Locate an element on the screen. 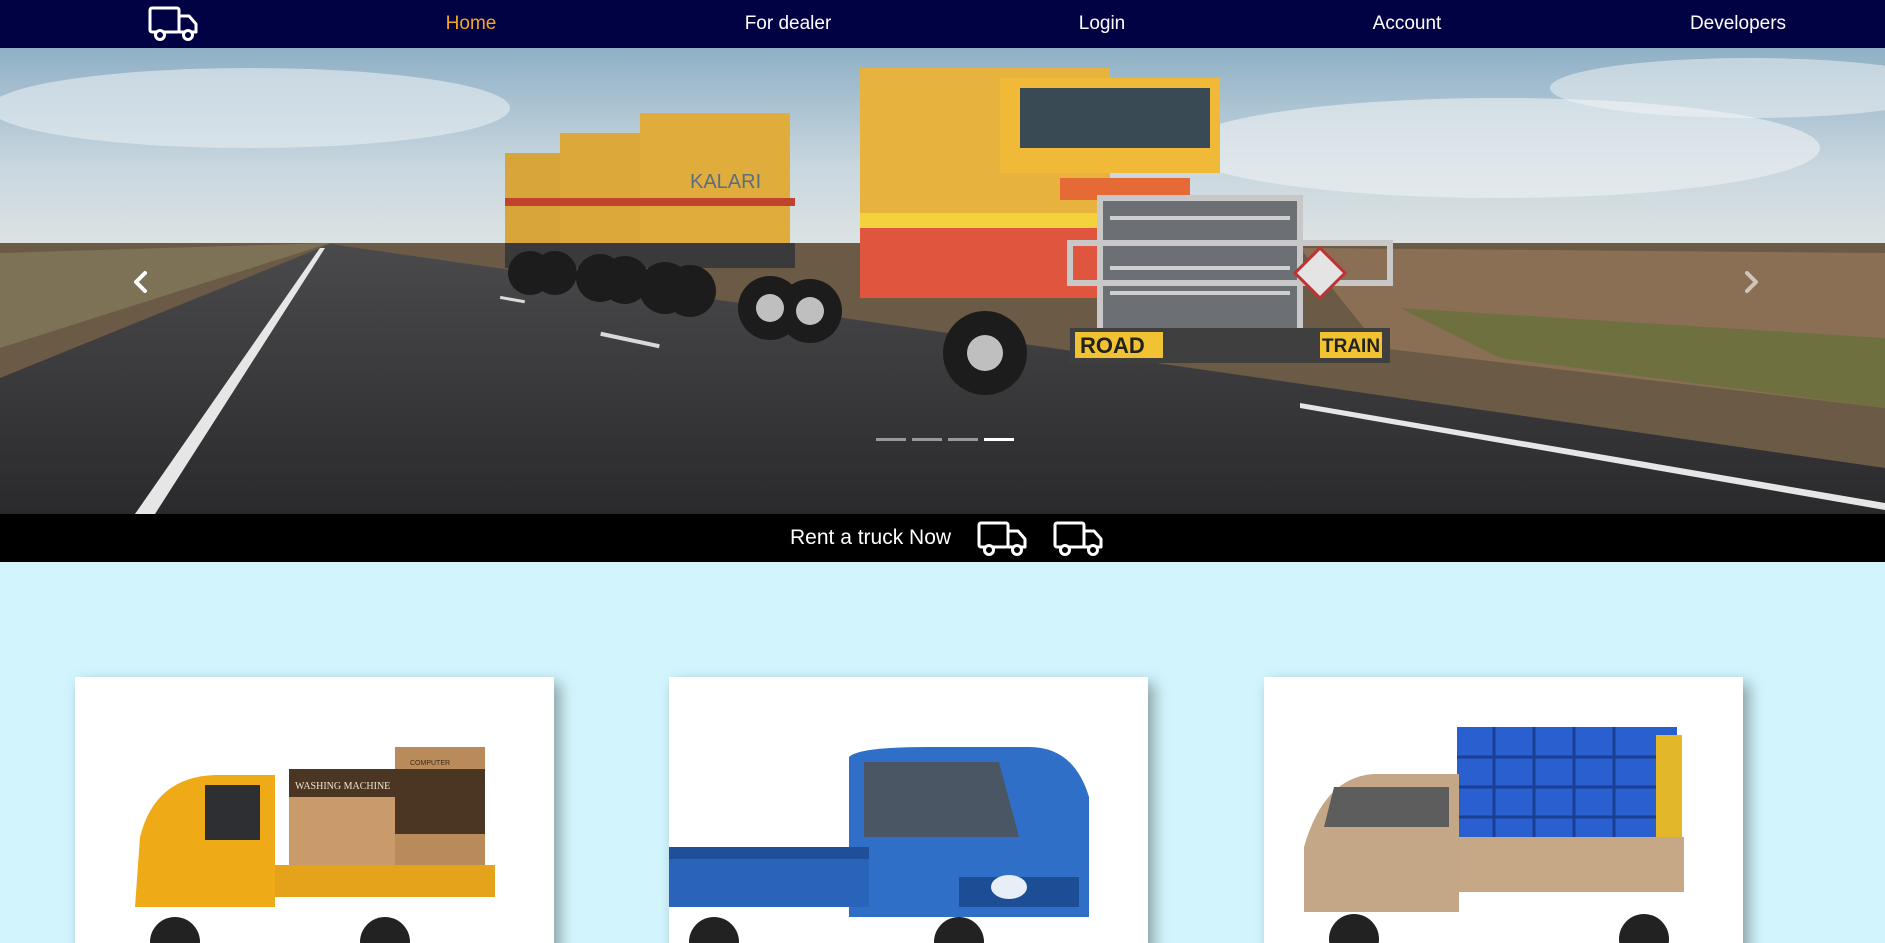  vehicle-card-beige-pickup is located at coordinates (1503, 810).